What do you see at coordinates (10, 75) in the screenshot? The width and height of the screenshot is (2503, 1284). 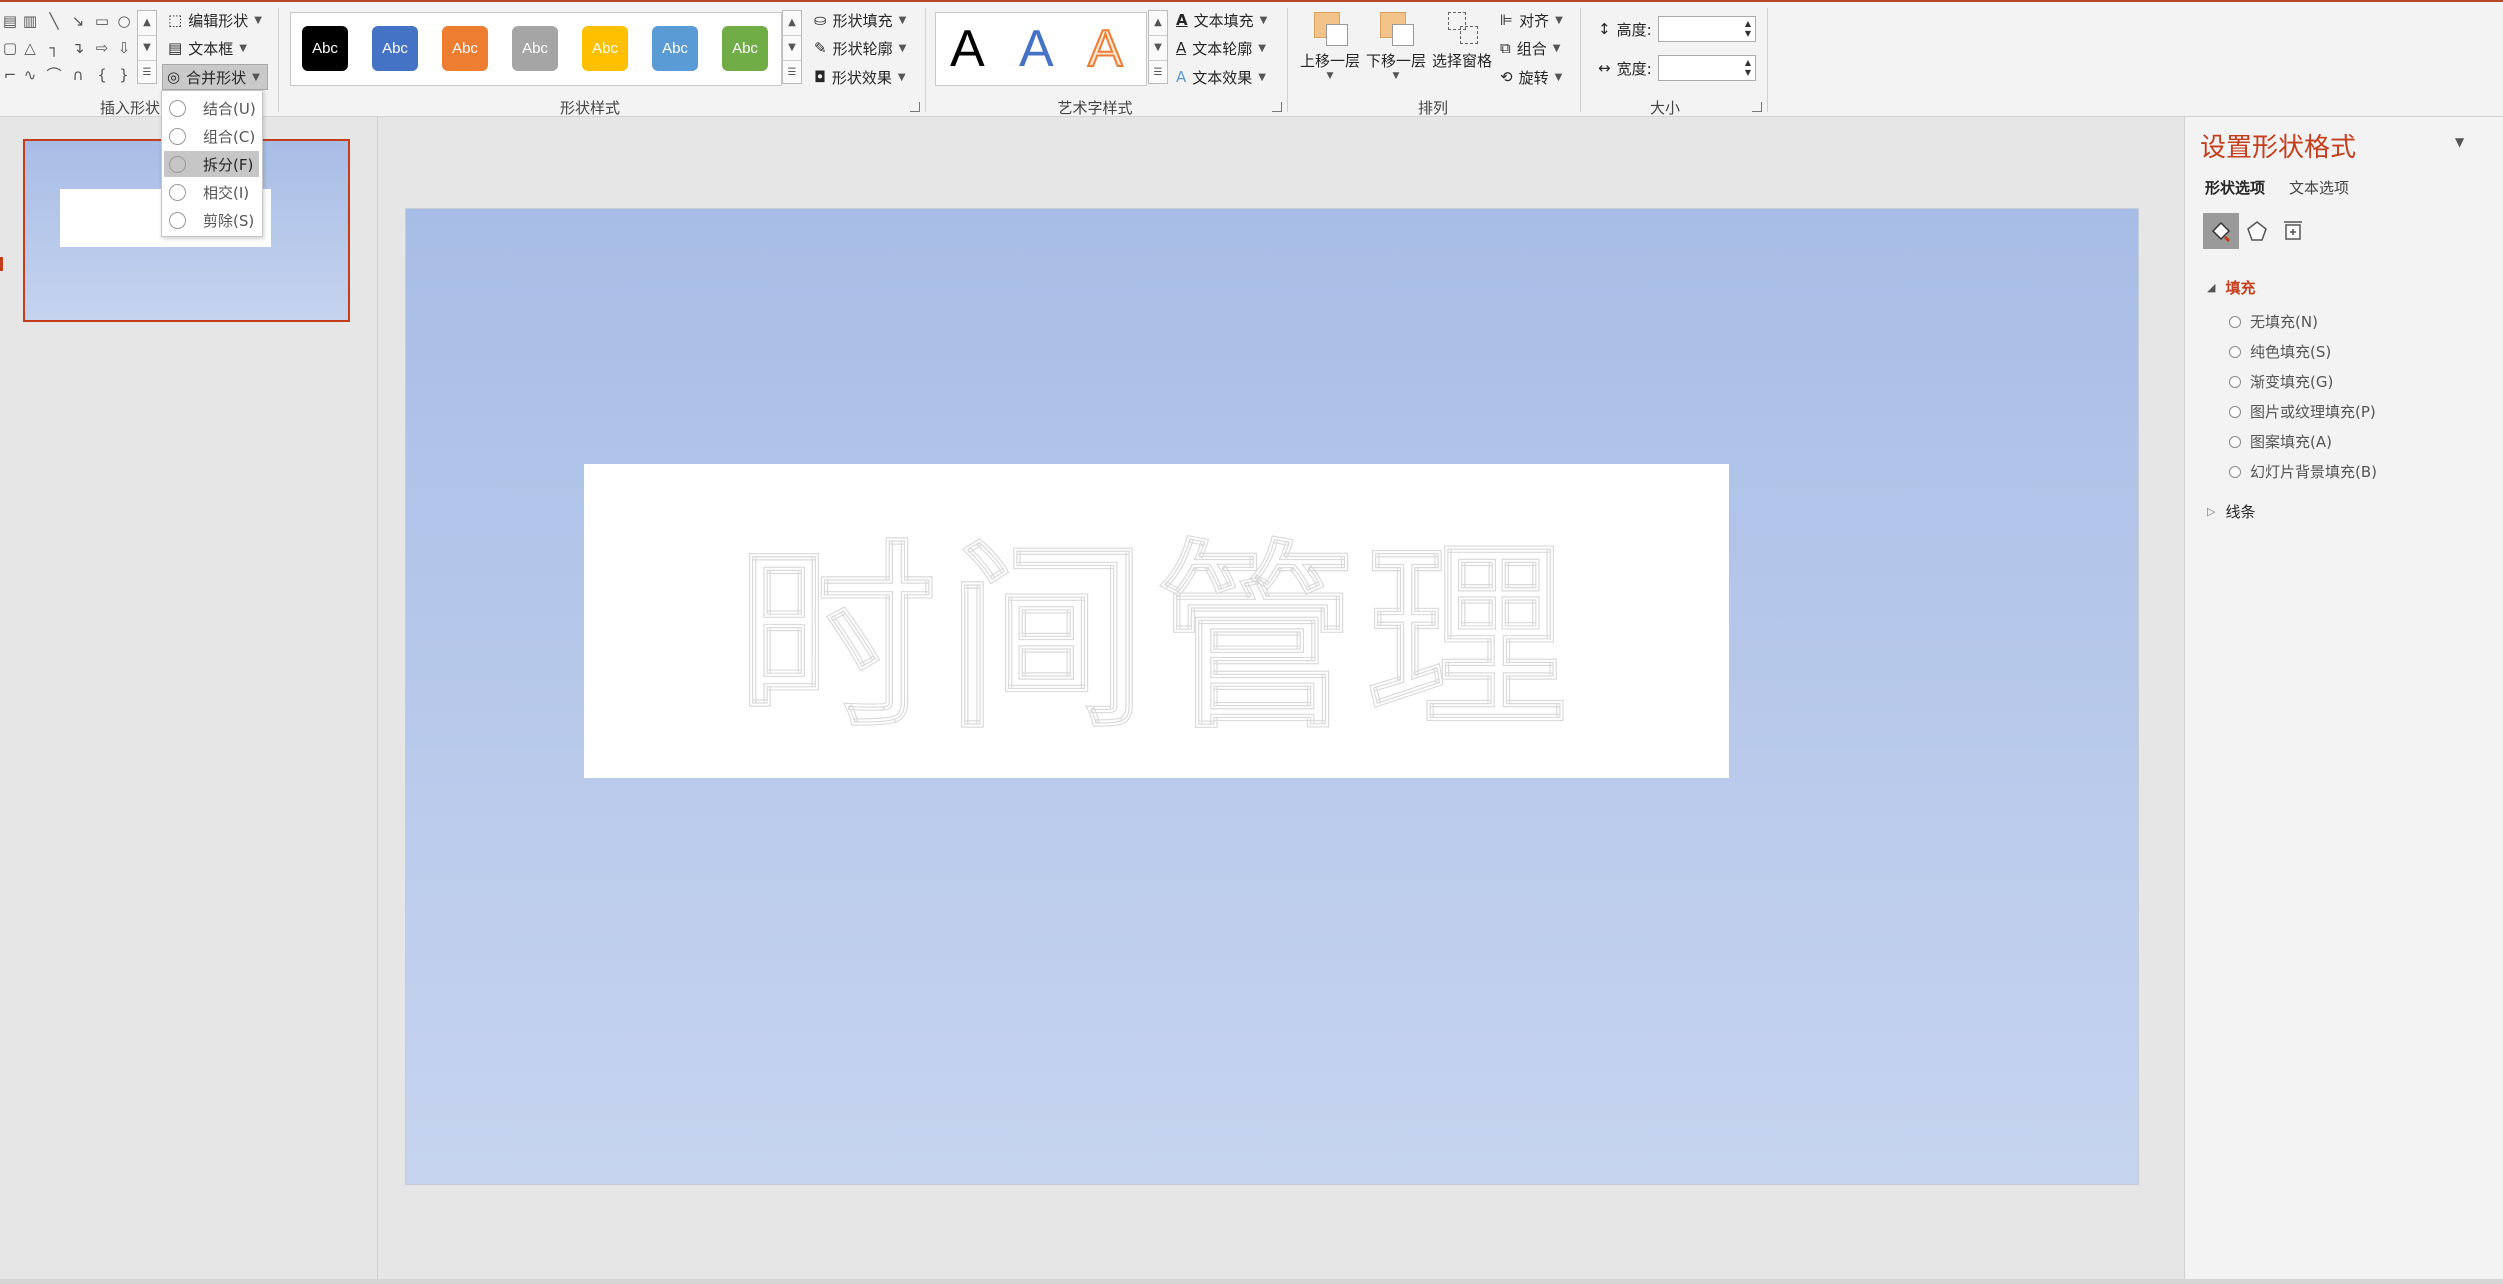 I see `freeform-shape-icon: ⌐` at bounding box center [10, 75].